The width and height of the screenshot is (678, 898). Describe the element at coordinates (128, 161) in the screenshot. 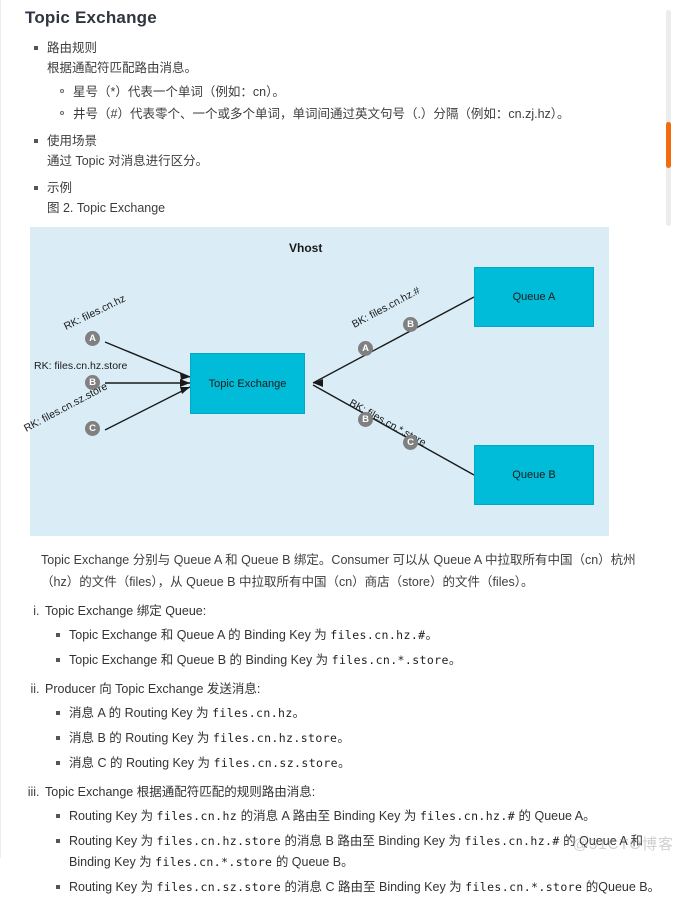

I see `section-body: 通过 Topic 对消息进行区分。` at that location.